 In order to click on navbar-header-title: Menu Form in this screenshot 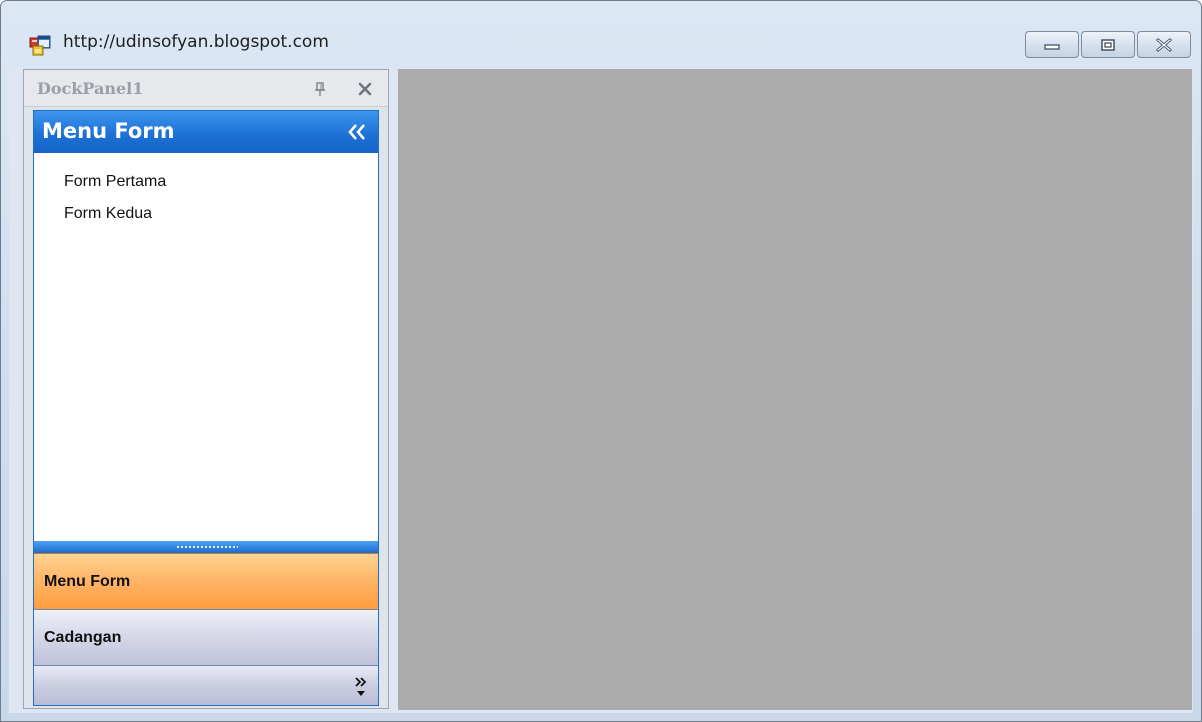, I will do `click(108, 131)`.